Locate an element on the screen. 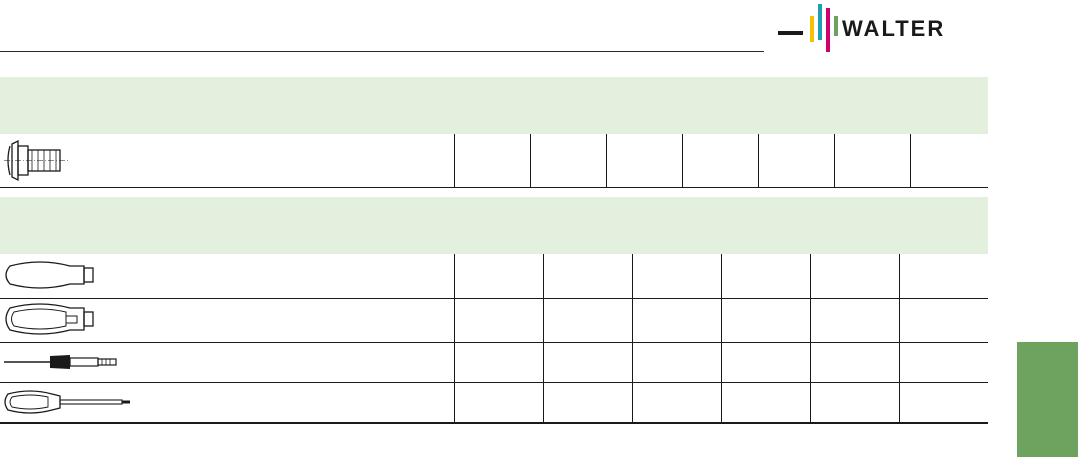  brand-name: WALTER is located at coordinates (893, 28).